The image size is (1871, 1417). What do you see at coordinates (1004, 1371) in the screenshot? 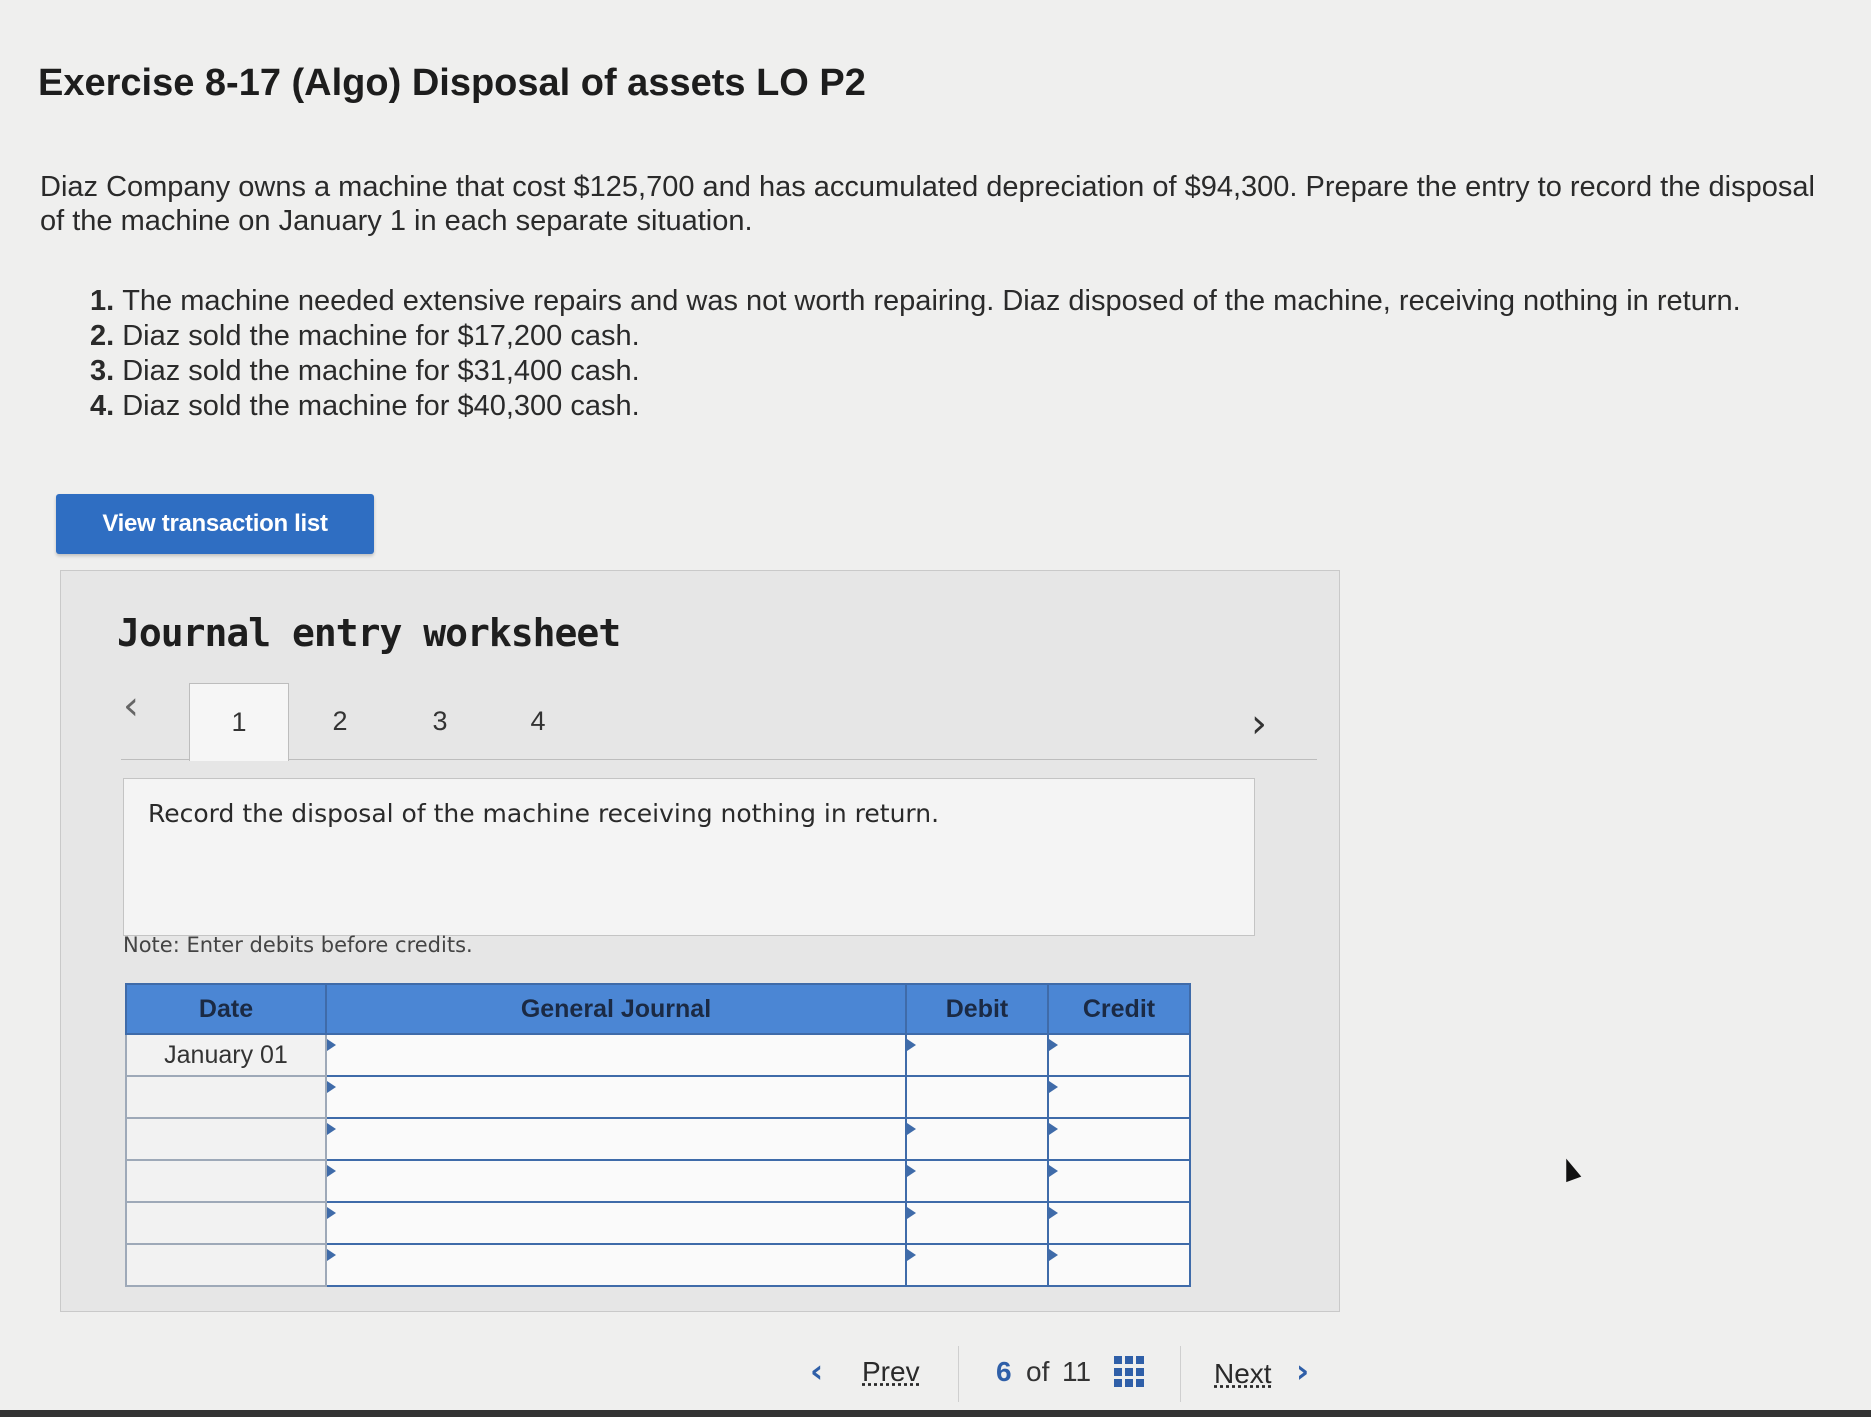
I see `current-page-number: 6` at bounding box center [1004, 1371].